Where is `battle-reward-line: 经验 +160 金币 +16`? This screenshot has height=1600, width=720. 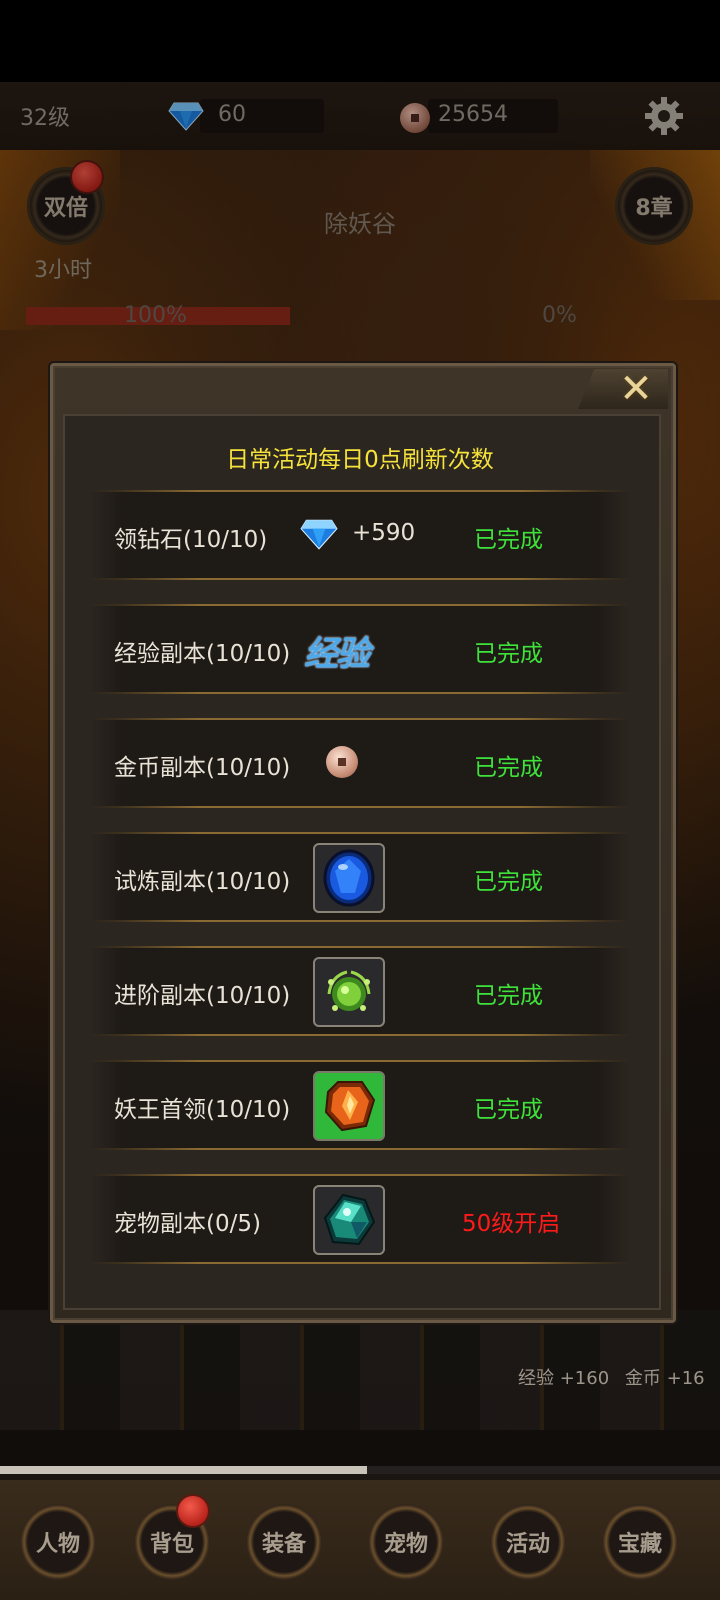
battle-reward-line: 经验 +160 金币 +16 is located at coordinates (611, 1377).